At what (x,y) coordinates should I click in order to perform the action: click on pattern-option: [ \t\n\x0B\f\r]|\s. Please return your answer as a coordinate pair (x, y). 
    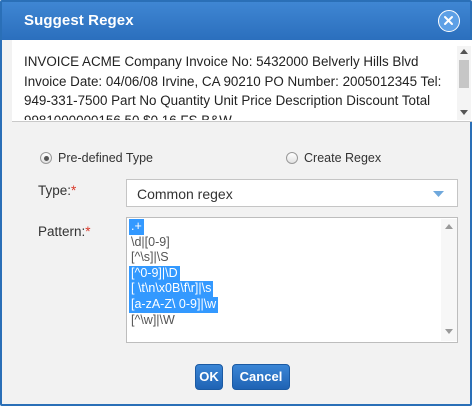
    Looking at the image, I should click on (278, 289).